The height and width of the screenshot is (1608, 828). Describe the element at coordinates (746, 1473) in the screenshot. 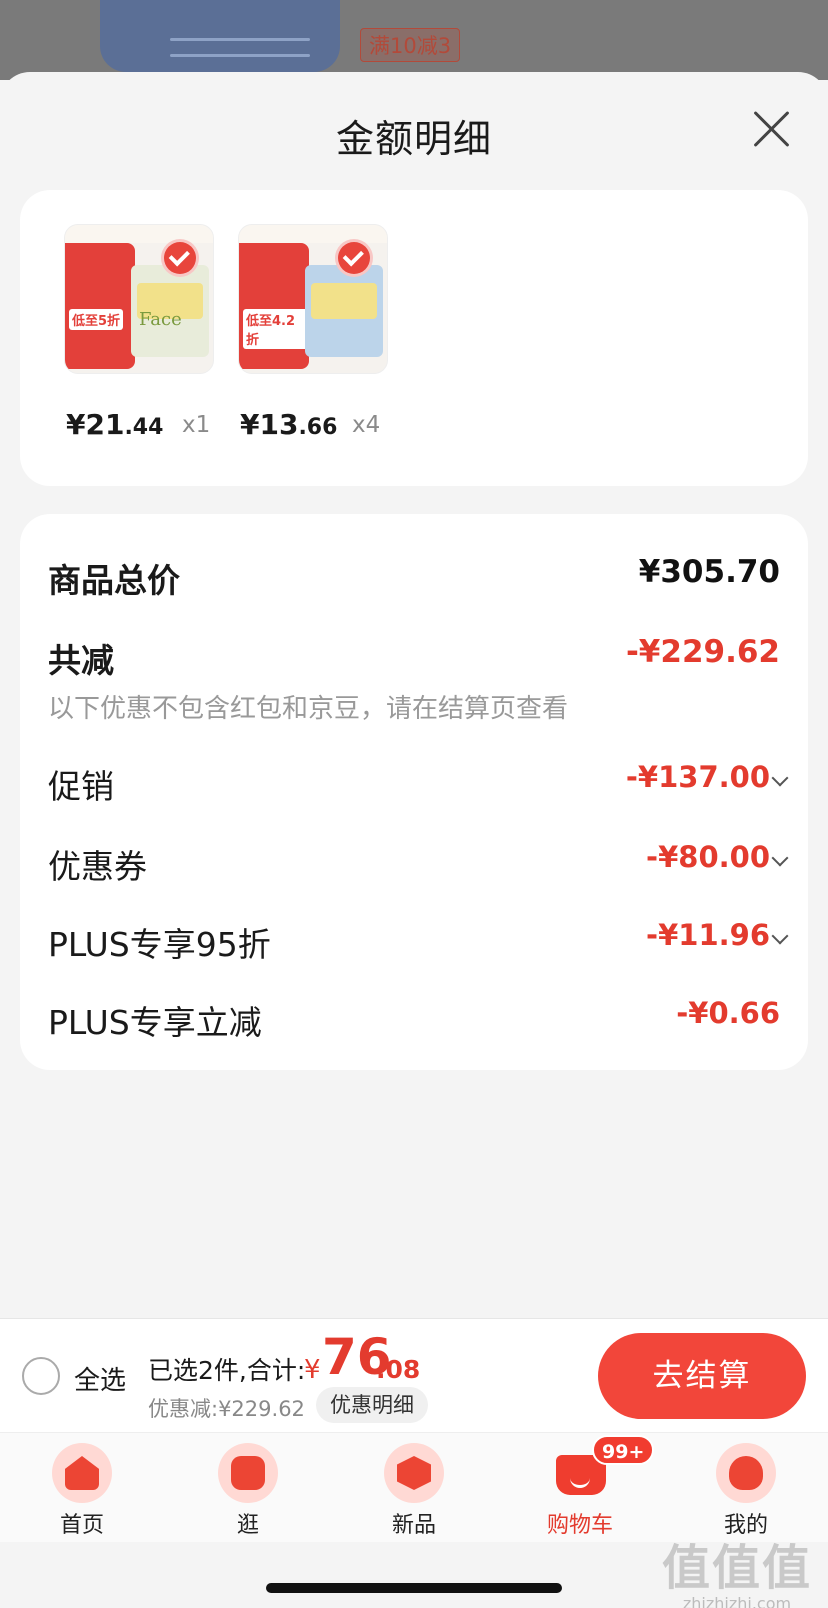

I see `profile-icon` at that location.